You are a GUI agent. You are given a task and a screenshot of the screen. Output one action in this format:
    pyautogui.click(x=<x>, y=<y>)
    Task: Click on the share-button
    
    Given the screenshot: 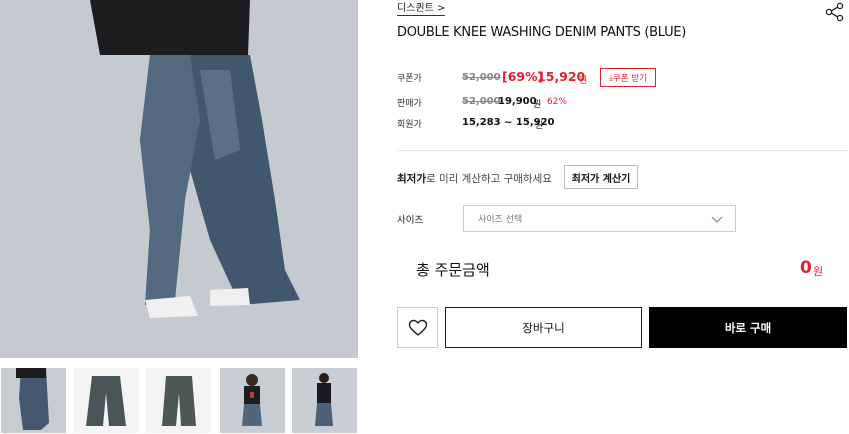 What is the action you would take?
    pyautogui.click(x=835, y=12)
    